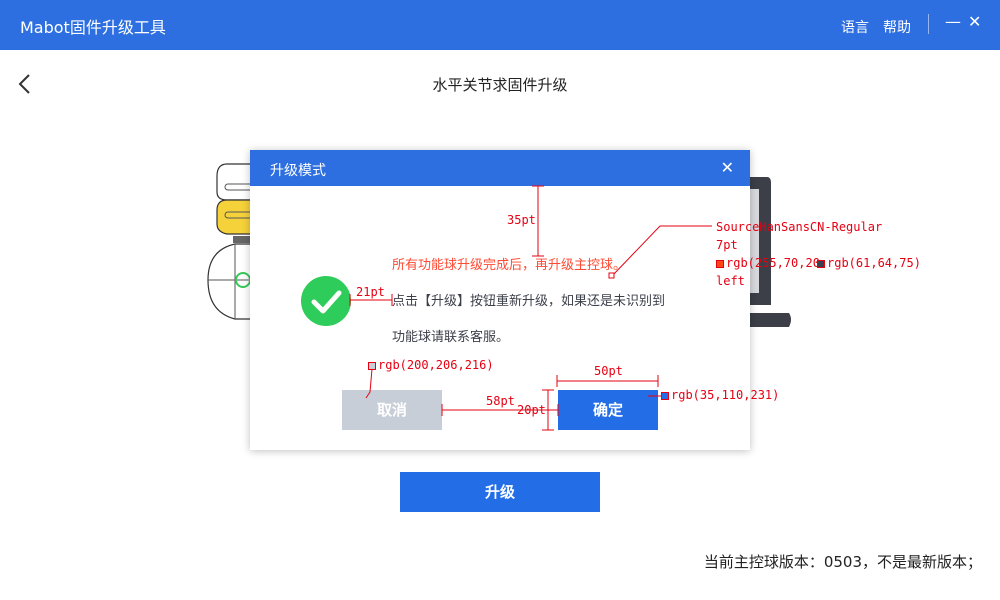 The image size is (1000, 600). I want to click on page-title: 水平关节求固件升级, so click(500, 85).